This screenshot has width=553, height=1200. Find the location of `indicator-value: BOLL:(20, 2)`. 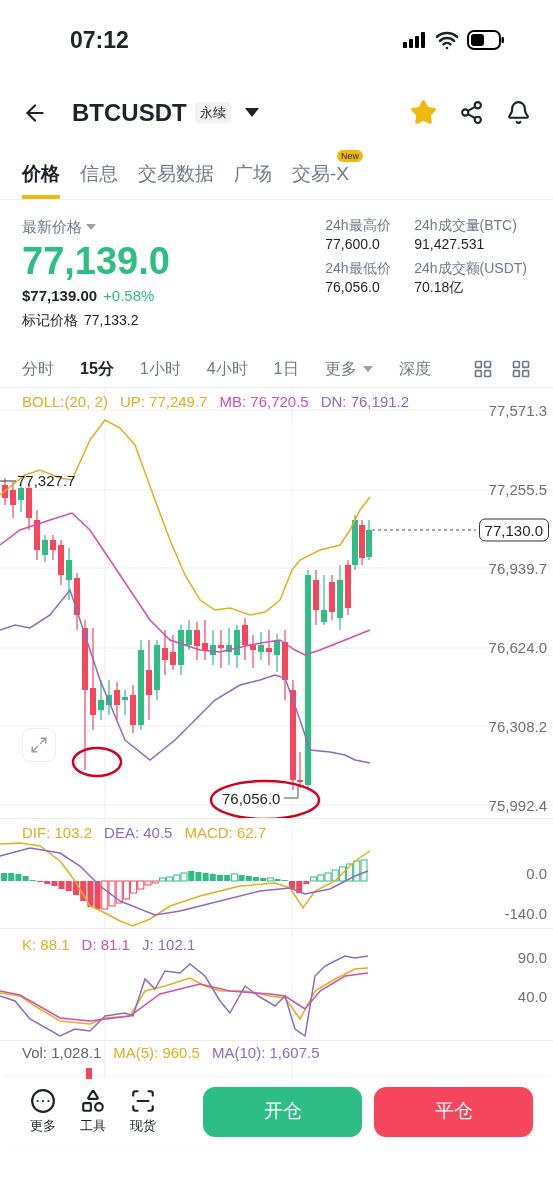

indicator-value: BOLL:(20, 2) is located at coordinates (65, 401).